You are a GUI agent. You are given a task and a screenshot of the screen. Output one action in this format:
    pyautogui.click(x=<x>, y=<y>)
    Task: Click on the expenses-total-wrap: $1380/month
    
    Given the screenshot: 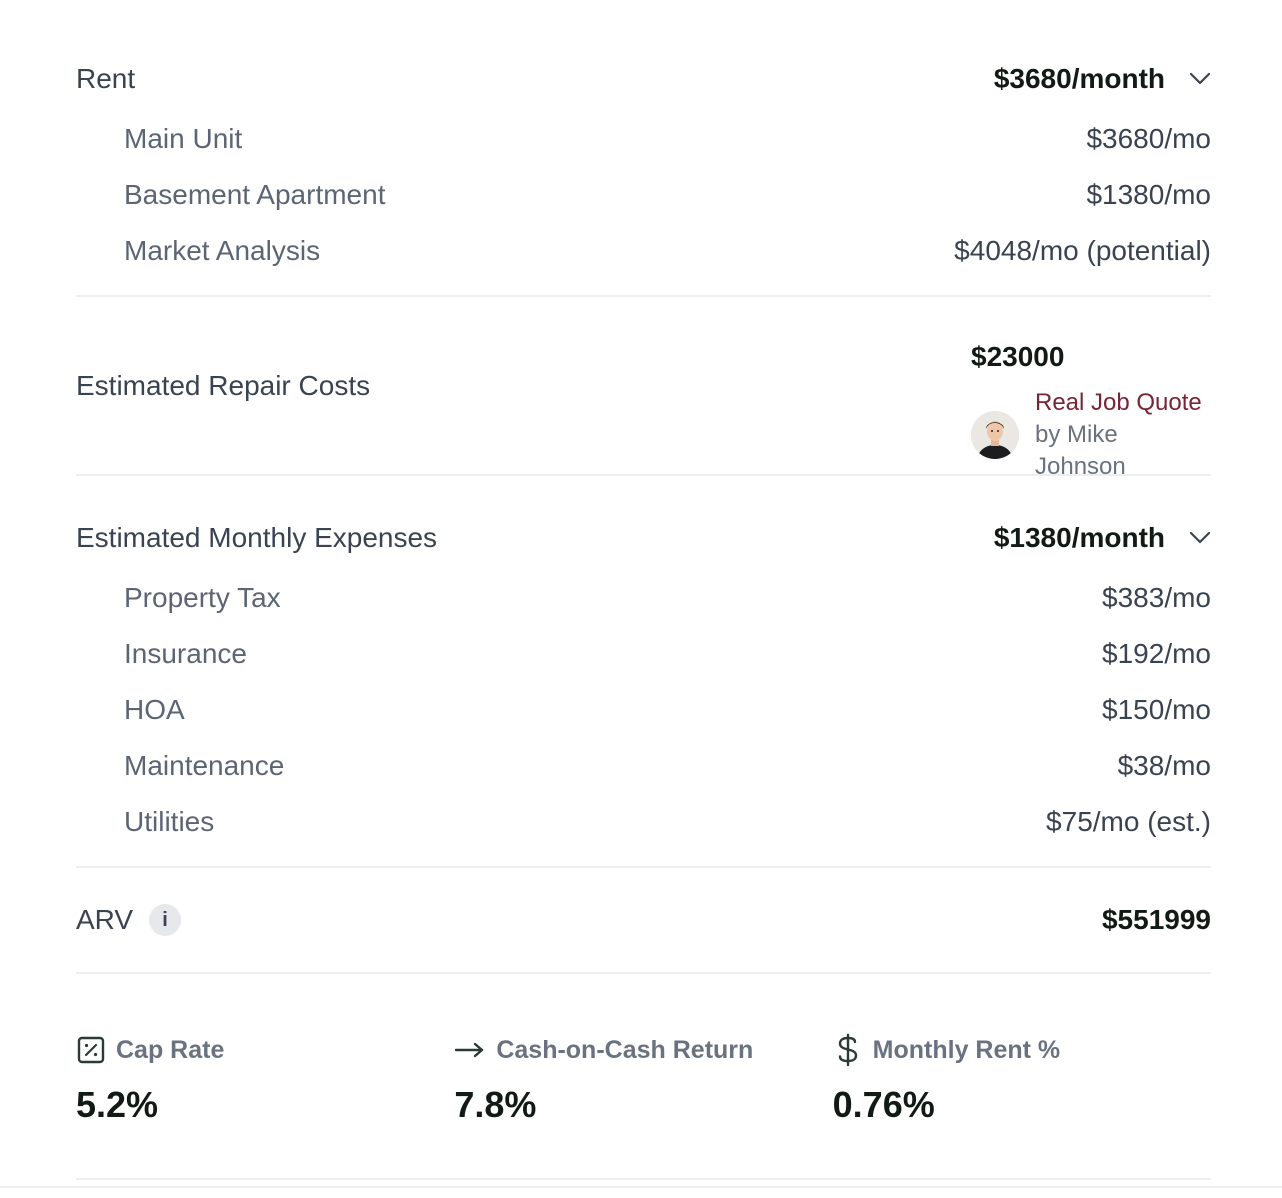 What is the action you would take?
    pyautogui.click(x=1102, y=538)
    